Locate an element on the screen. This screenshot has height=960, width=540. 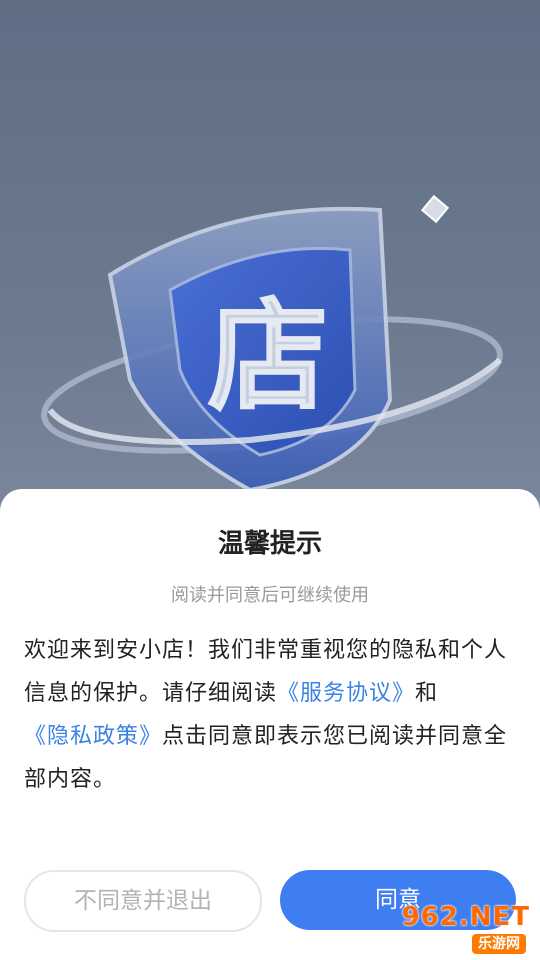
body-text-part2: 和 is located at coordinates (427, 693).